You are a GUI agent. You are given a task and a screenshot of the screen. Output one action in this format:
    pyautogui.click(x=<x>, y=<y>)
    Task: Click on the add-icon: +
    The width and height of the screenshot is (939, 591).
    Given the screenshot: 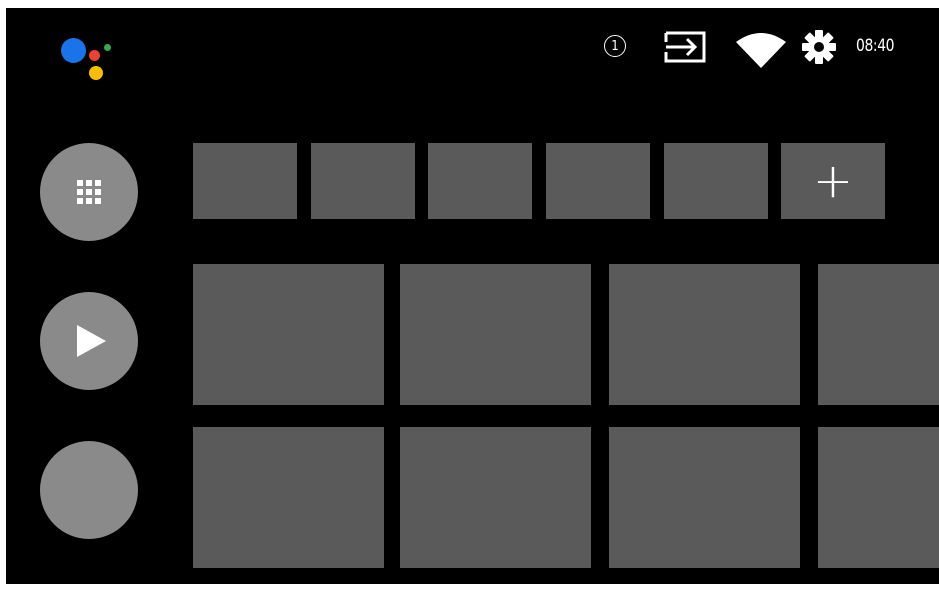 What is the action you would take?
    pyautogui.click(x=833, y=181)
    